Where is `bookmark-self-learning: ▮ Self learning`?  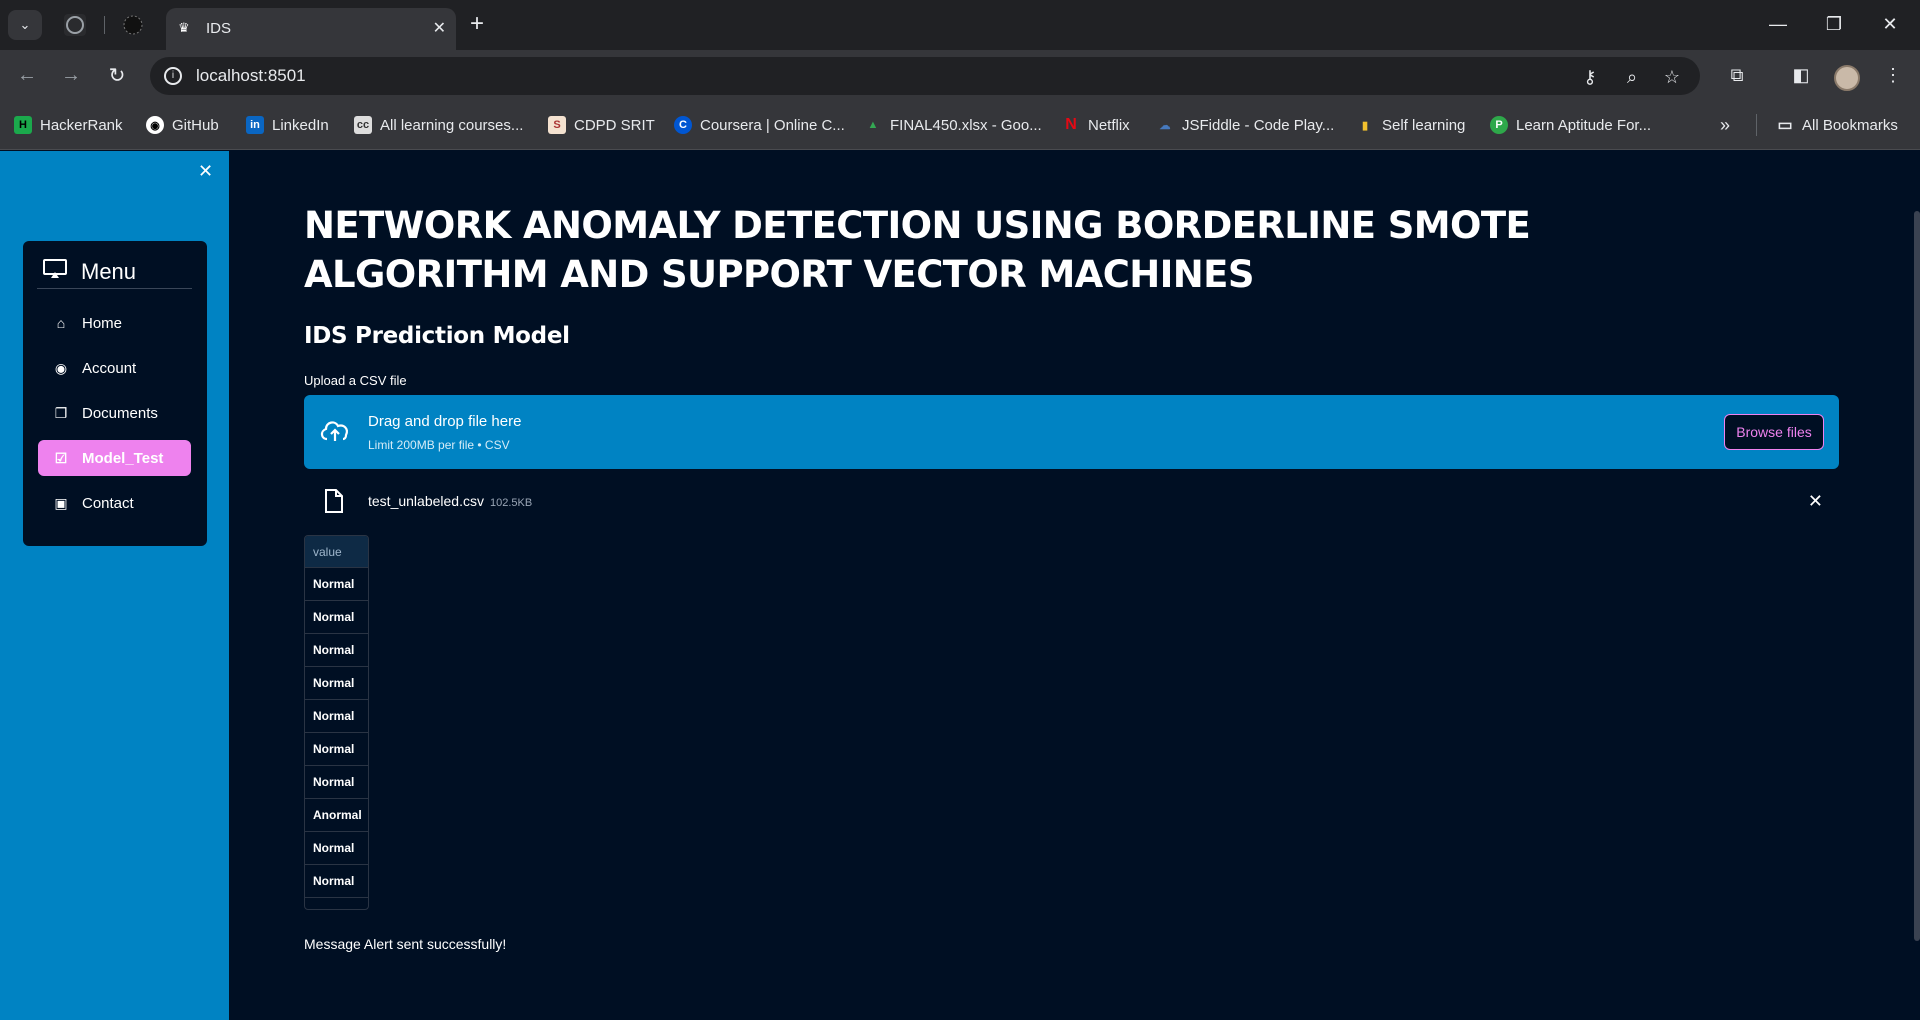 bookmark-self-learning: ▮ Self learning is located at coordinates (1410, 125).